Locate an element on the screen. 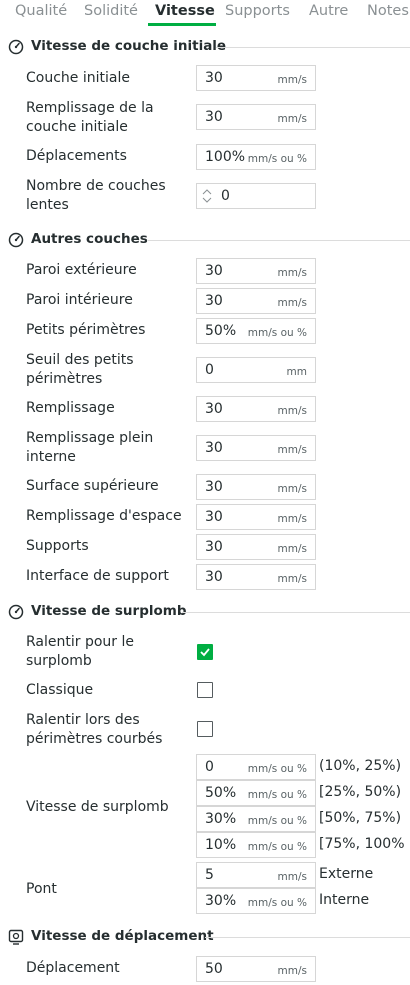 Image resolution: width=410 pixels, height=985 pixels. outer-wall-speed-input: 30 mm/s is located at coordinates (256, 271).